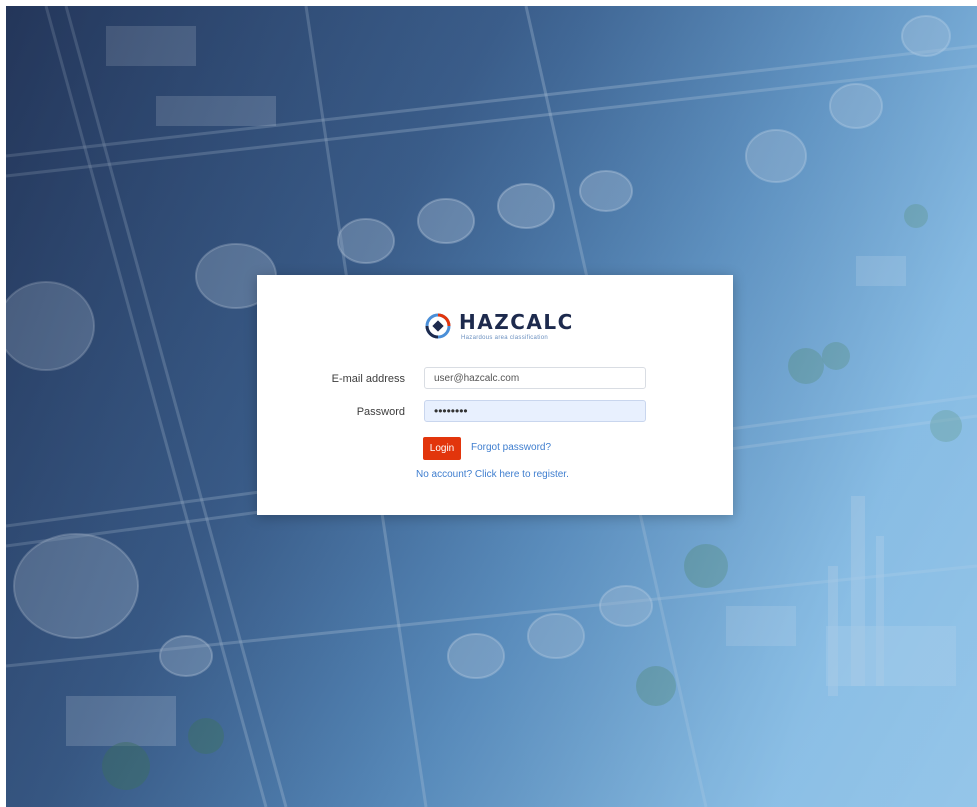  Describe the element at coordinates (380, 412) in the screenshot. I see `password-label: Password` at that location.